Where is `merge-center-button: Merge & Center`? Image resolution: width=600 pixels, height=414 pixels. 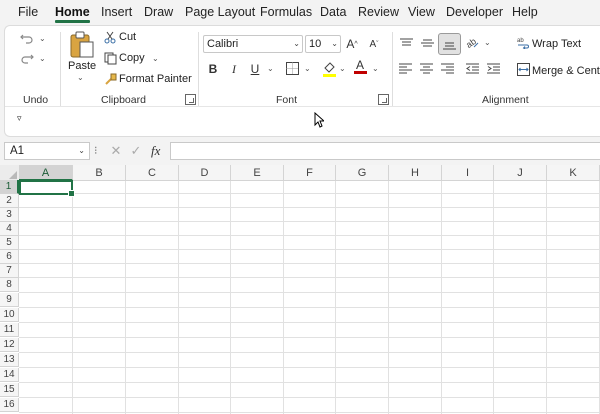
merge-center-button: Merge & Center is located at coordinates (566, 71).